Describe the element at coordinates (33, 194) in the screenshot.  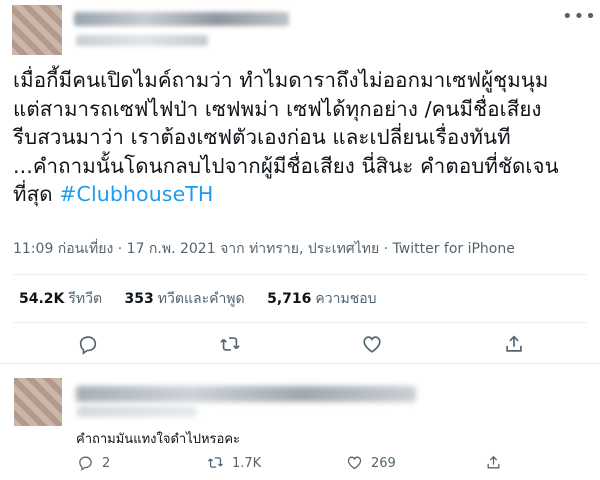
I see `tweet-text-tail: ที่สุด` at that location.